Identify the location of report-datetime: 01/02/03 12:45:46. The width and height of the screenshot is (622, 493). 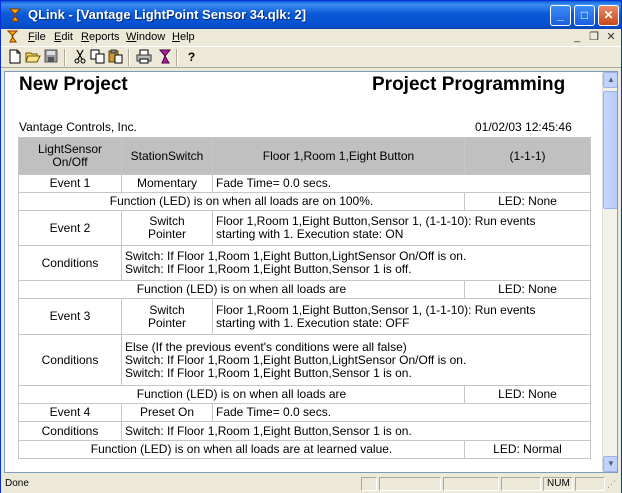
(523, 127).